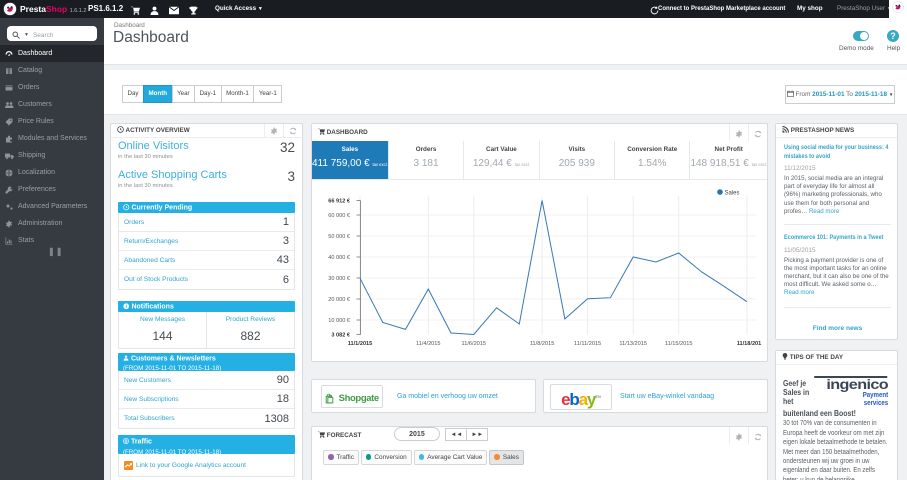 The width and height of the screenshot is (907, 480). I want to click on svg-text: 11/6/2015, so click(474, 344).